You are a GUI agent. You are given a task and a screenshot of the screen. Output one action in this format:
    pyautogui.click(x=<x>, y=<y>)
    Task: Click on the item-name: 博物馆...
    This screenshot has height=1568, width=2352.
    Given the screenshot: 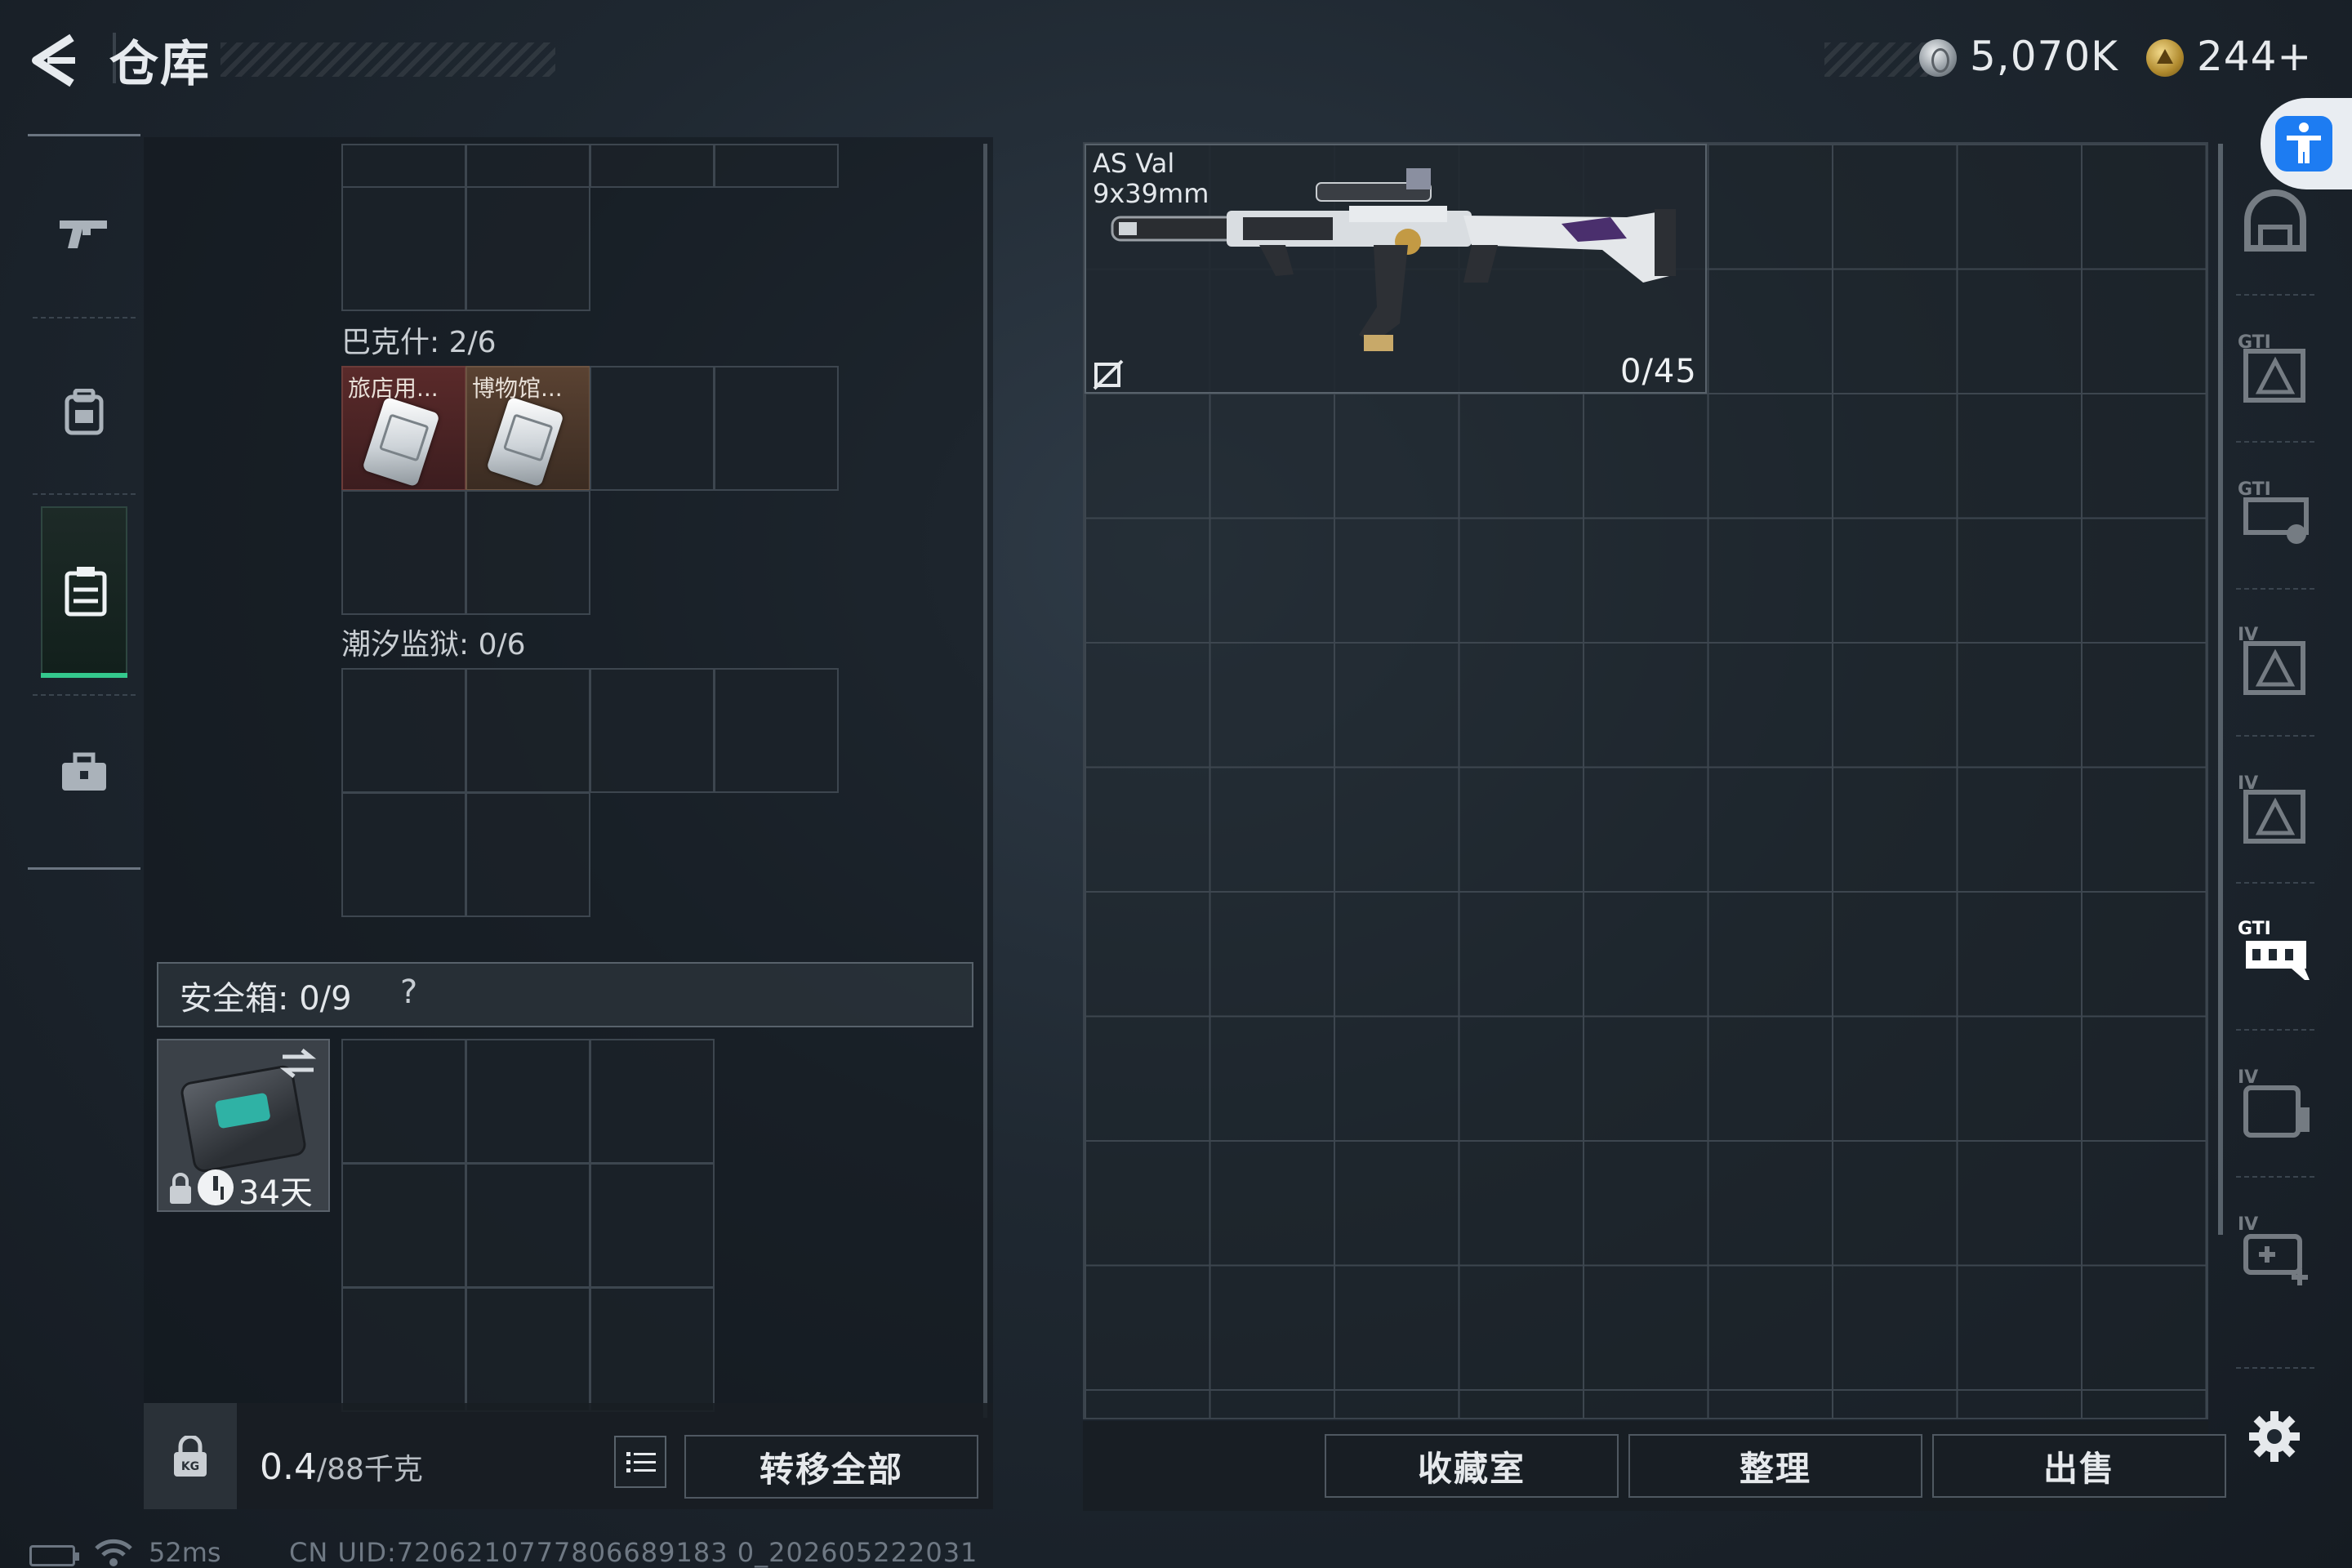 What is the action you would take?
    pyautogui.click(x=517, y=388)
    